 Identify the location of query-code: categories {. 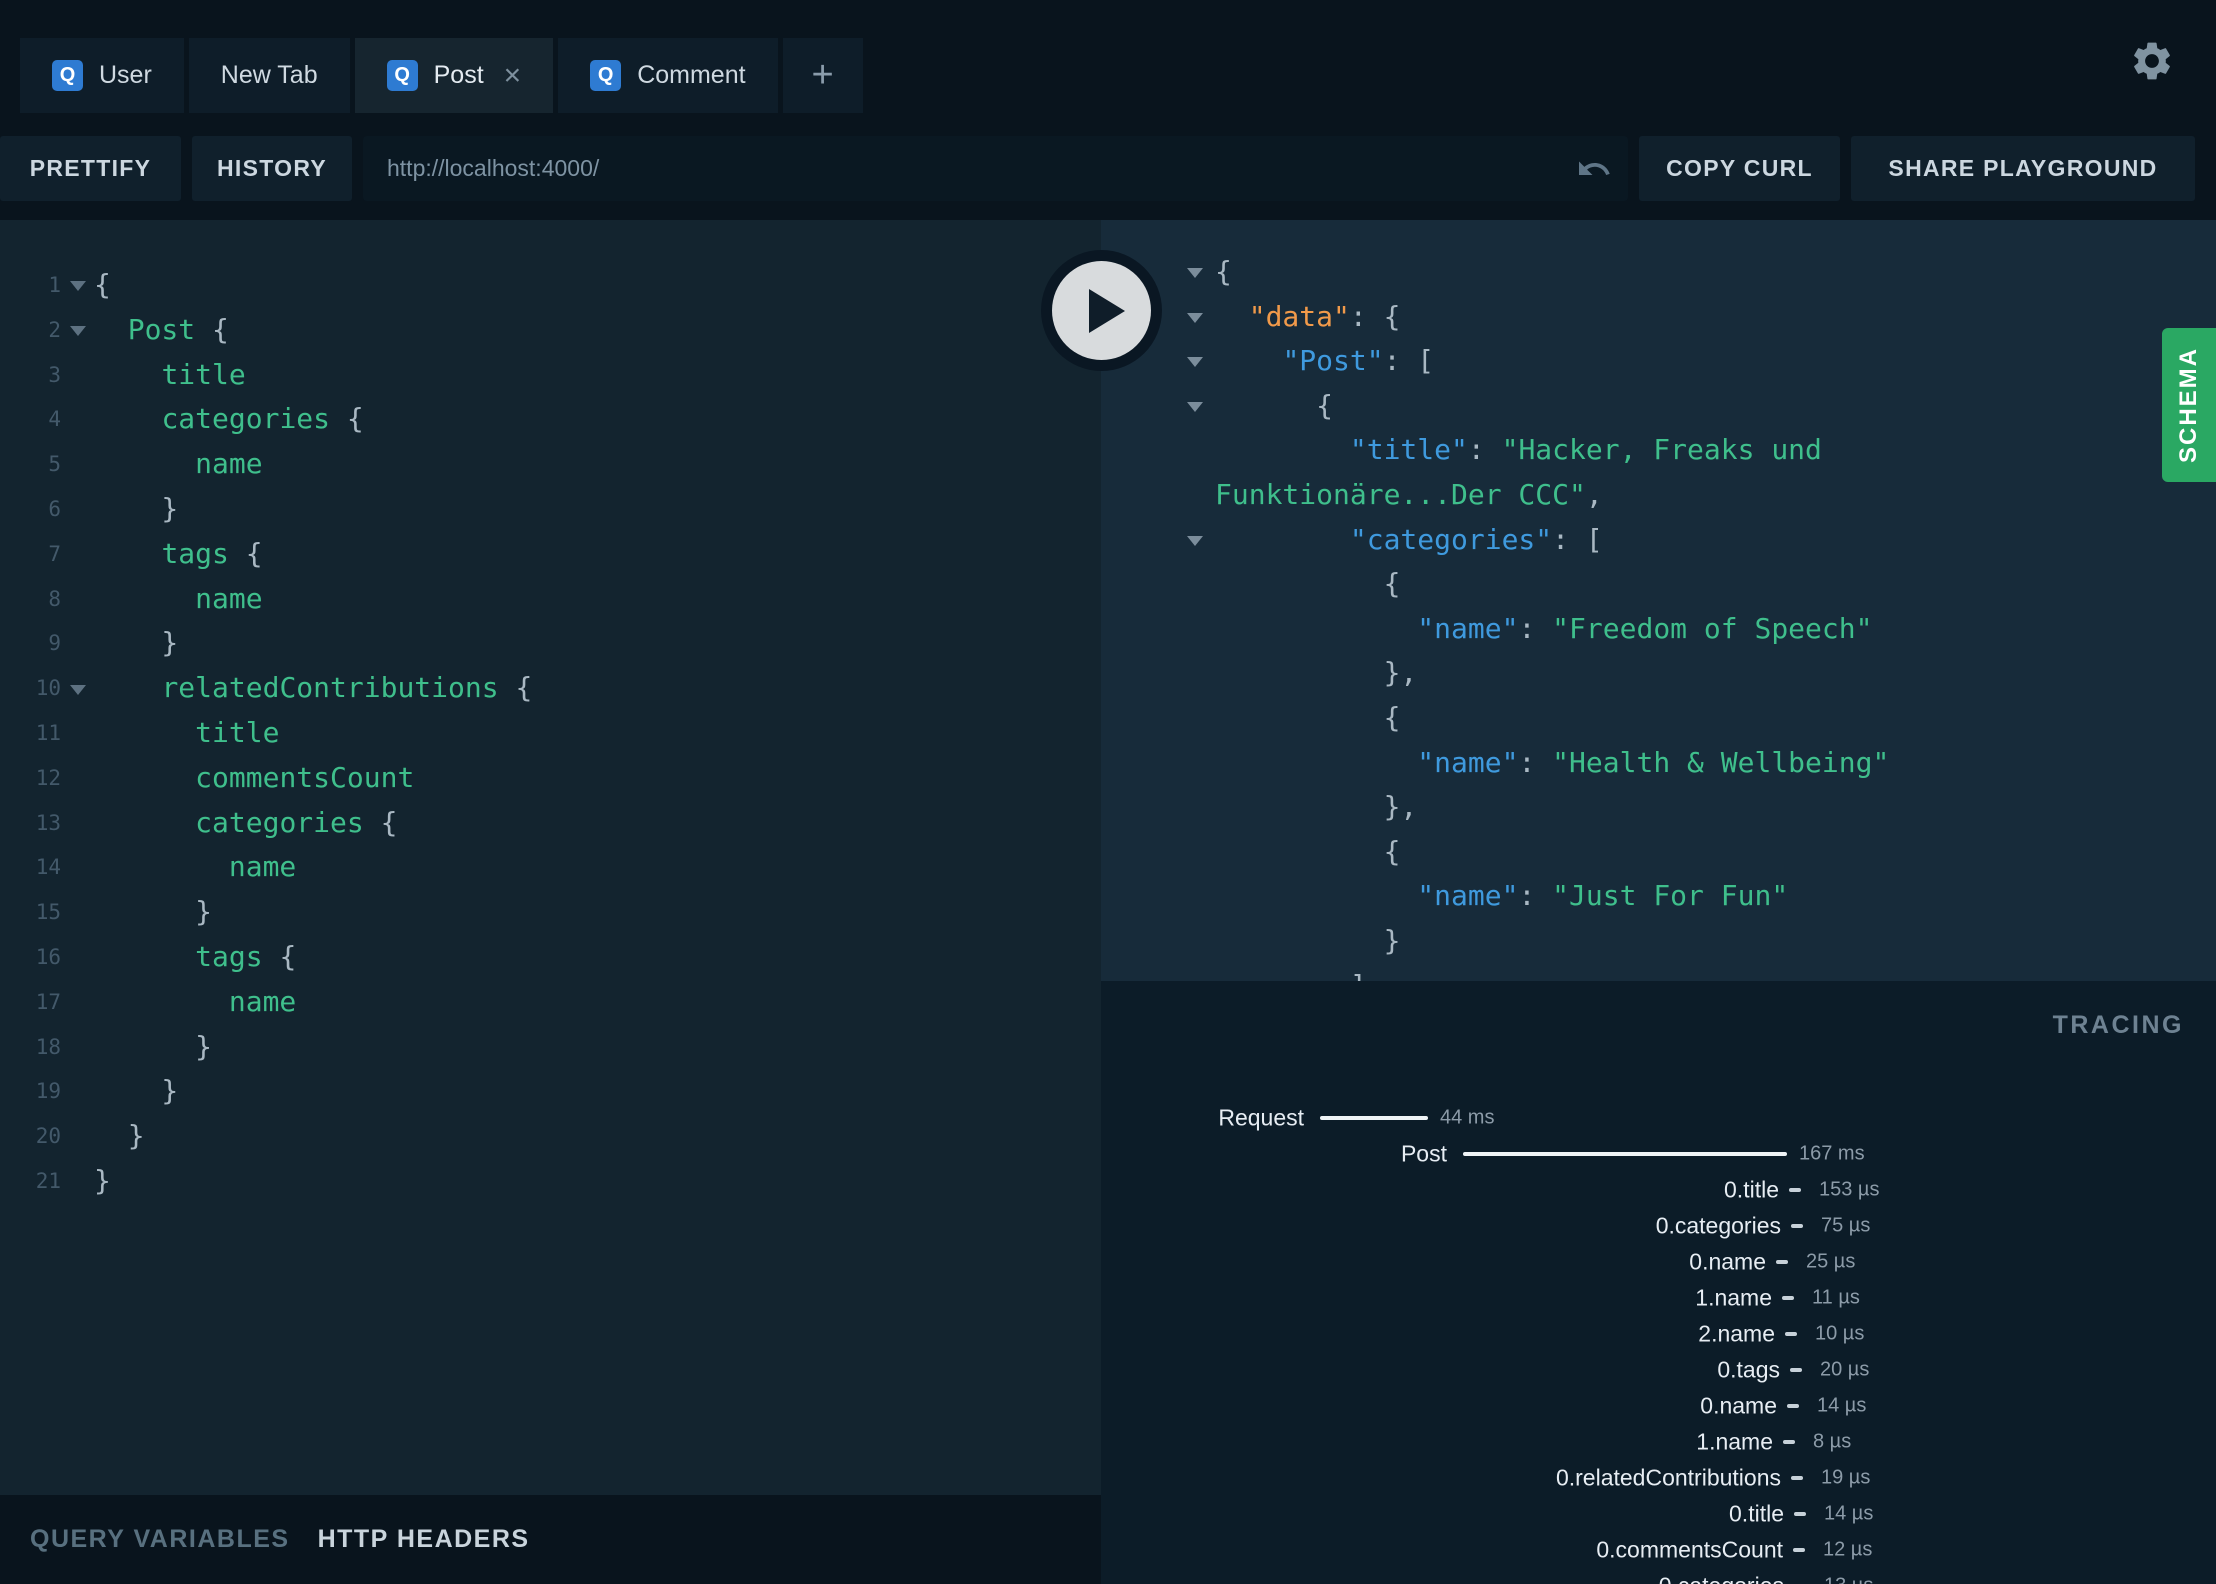
(296, 822).